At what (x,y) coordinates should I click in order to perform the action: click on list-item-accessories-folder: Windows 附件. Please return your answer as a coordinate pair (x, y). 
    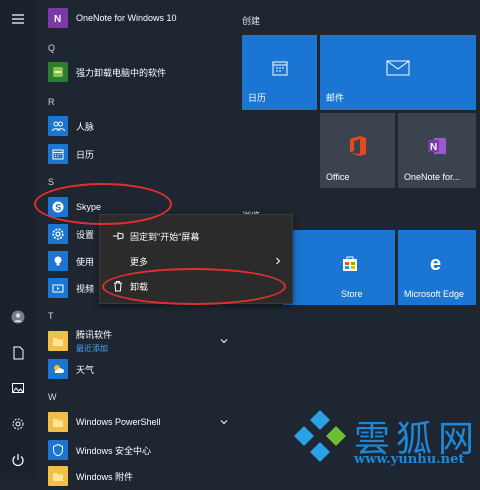
    Looking at the image, I should click on (140, 476).